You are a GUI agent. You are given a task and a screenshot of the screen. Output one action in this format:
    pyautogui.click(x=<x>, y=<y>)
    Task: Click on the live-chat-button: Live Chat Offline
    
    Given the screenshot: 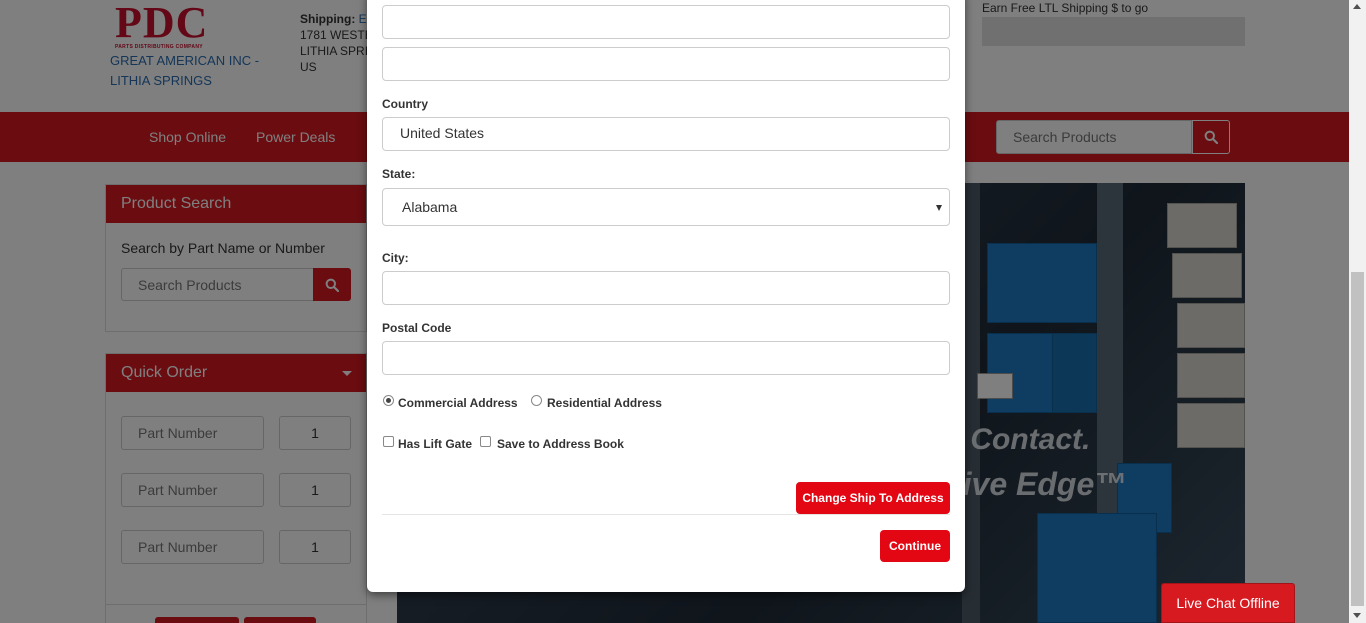 What is the action you would take?
    pyautogui.click(x=1228, y=603)
    